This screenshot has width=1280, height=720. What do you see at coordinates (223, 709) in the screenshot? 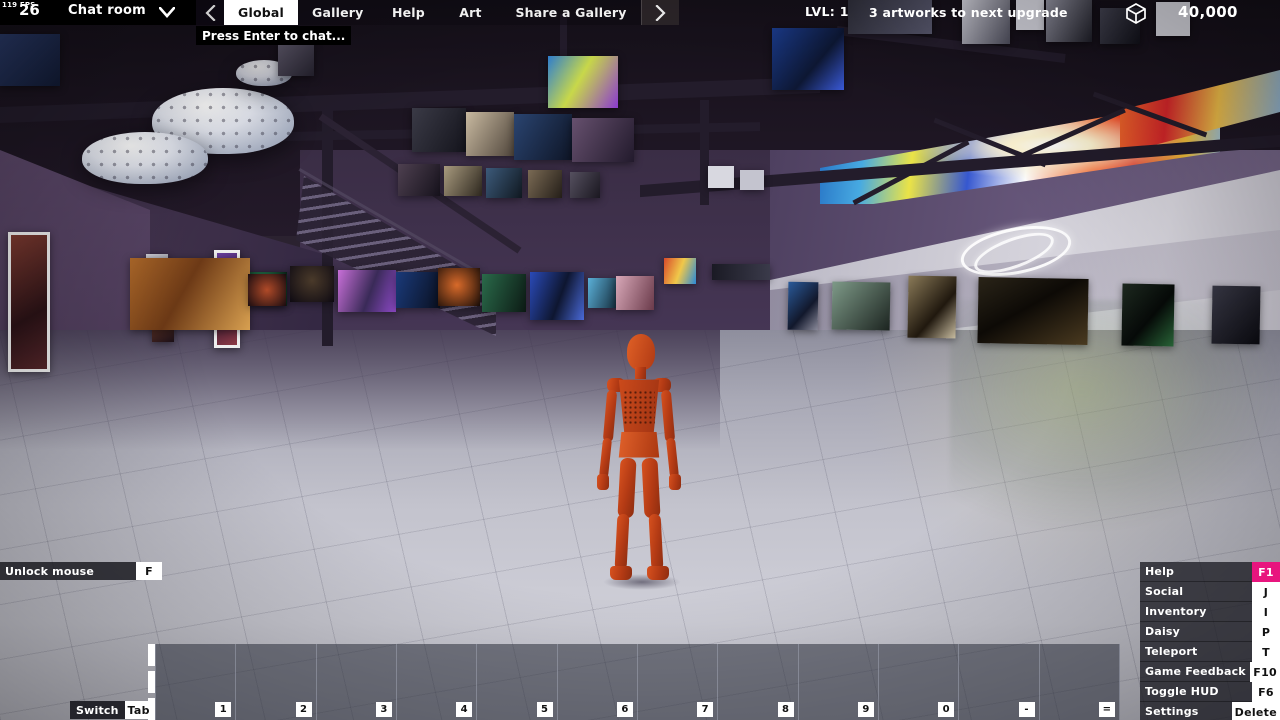
I see `hotbar-slot-key: 1` at bounding box center [223, 709].